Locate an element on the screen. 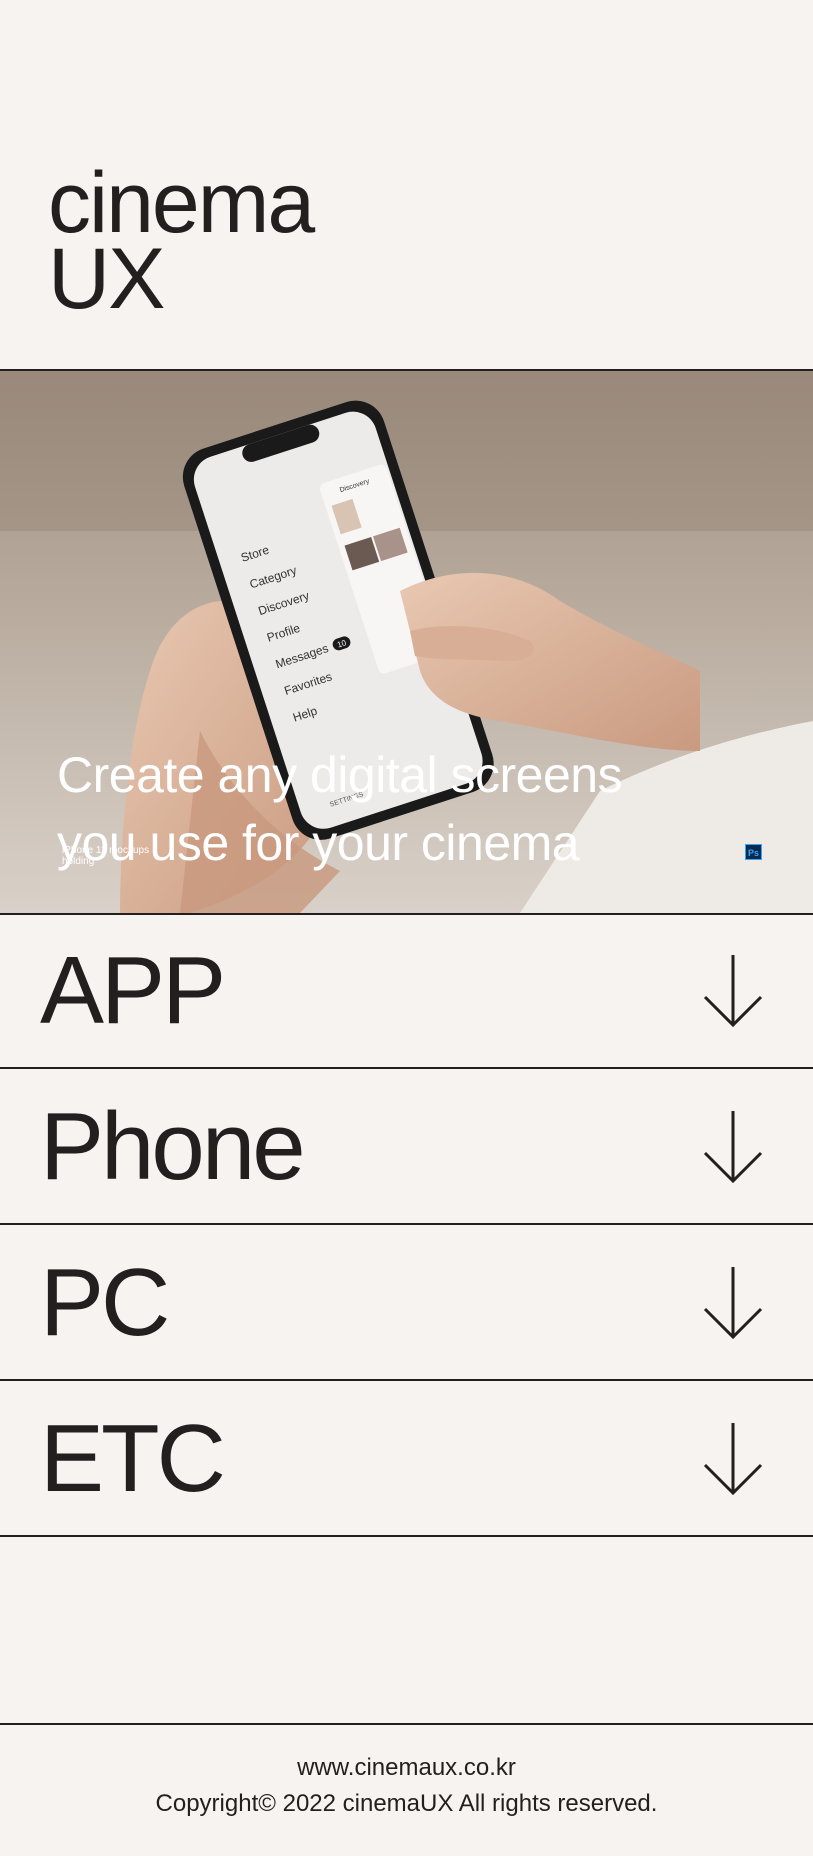 The width and height of the screenshot is (813, 1856). logo-line-ux: UX is located at coordinates (106, 279).